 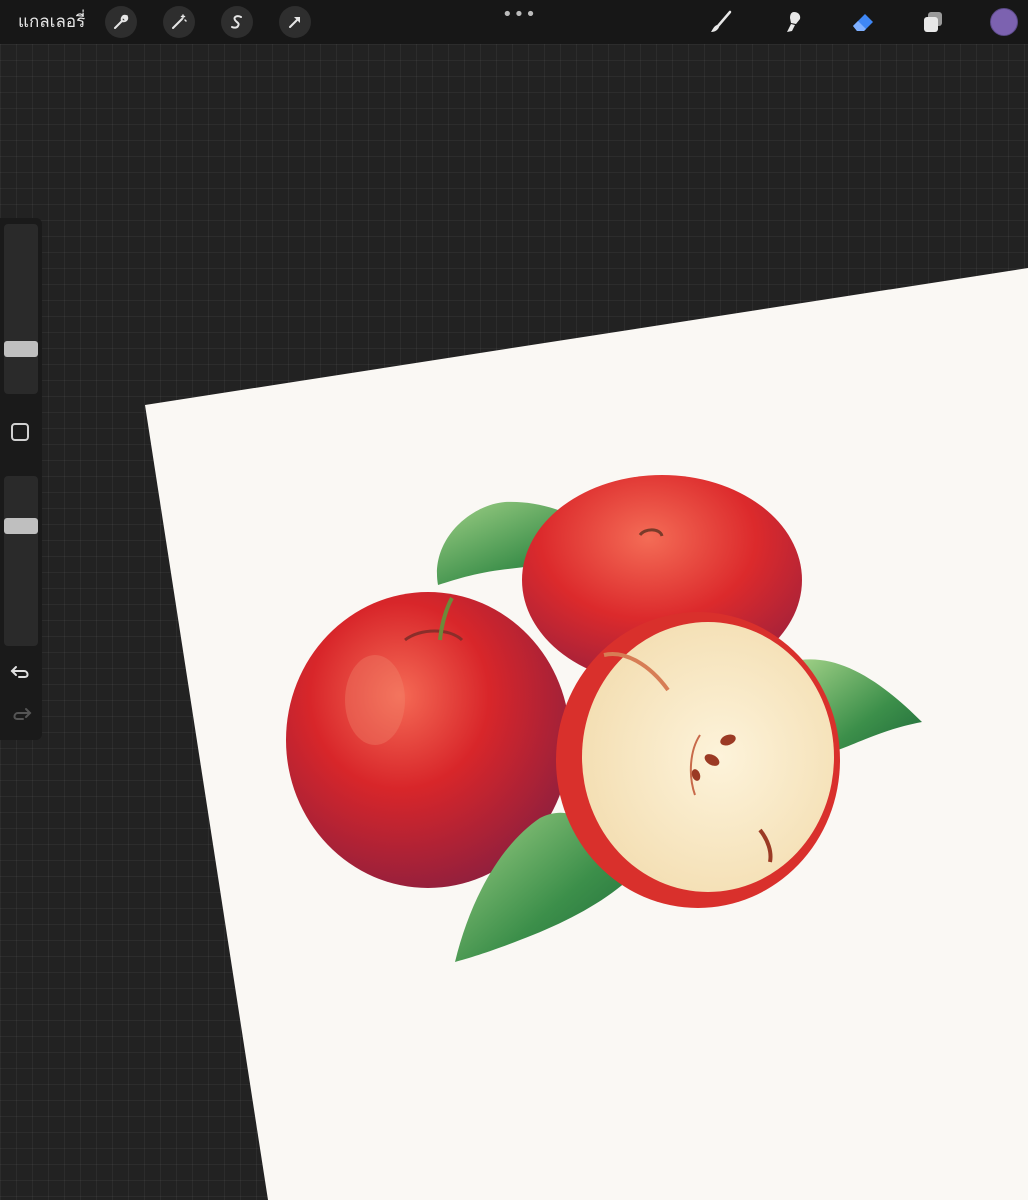 I want to click on top-toolbar: แกลเลอรี่ •••, so click(x=514, y=22).